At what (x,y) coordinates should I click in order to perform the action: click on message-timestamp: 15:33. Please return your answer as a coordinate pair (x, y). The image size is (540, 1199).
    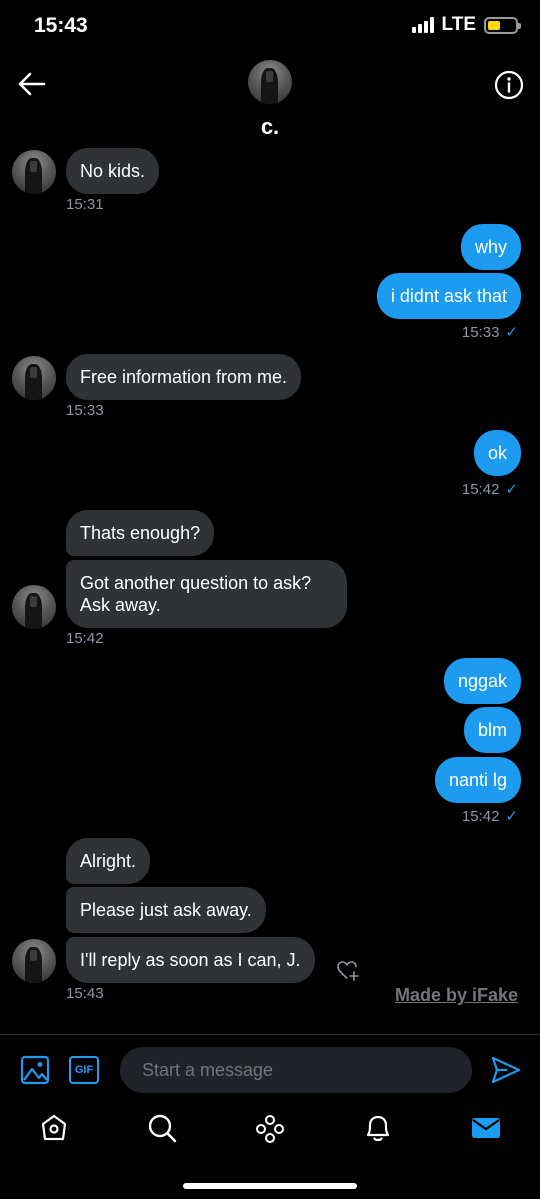
    Looking at the image, I should click on (85, 410).